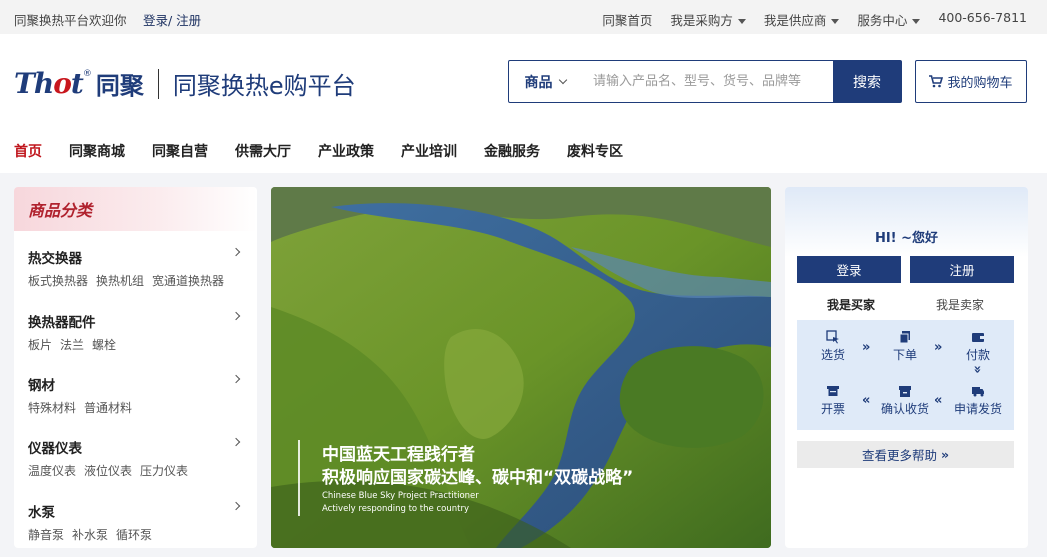 This screenshot has height=557, width=1047. I want to click on subcategory-list: 板式换热器 换热机组 宽通道换热器, so click(135, 280).